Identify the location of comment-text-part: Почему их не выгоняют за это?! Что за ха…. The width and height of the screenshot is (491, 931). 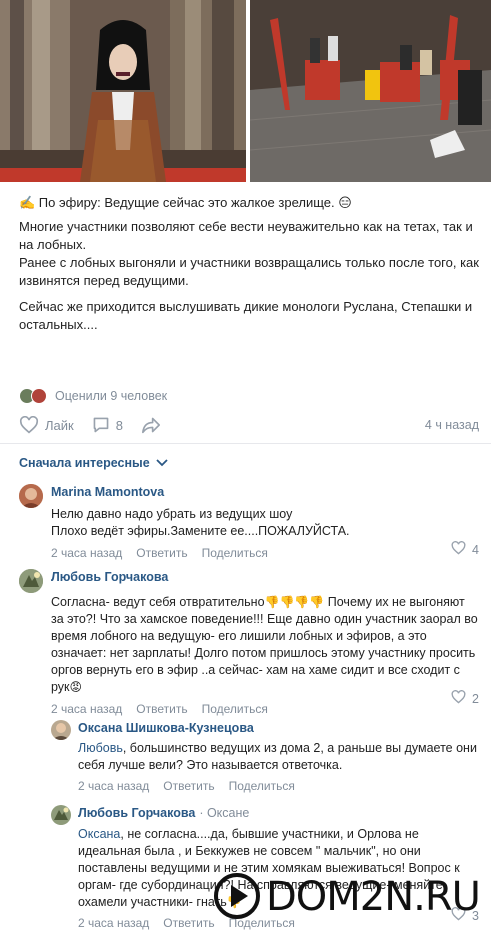
(264, 644).